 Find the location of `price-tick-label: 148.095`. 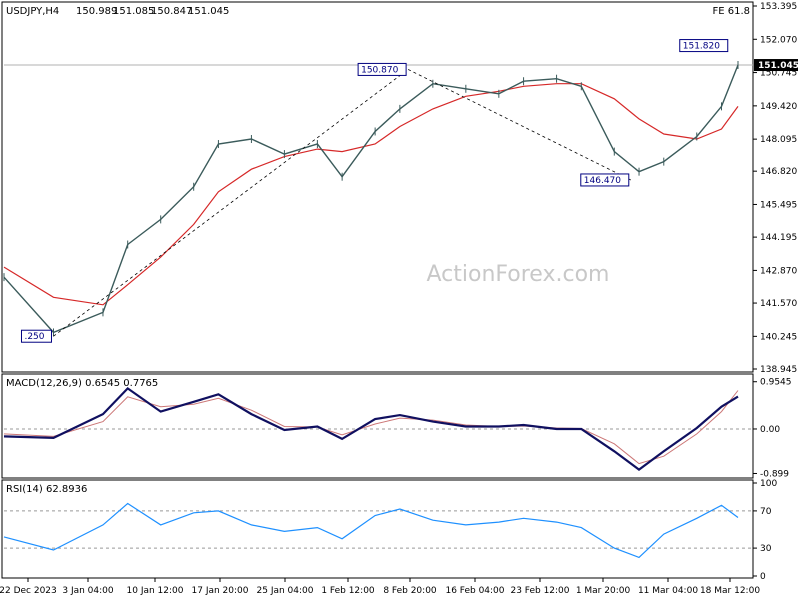

price-tick-label: 148.095 is located at coordinates (778, 140).